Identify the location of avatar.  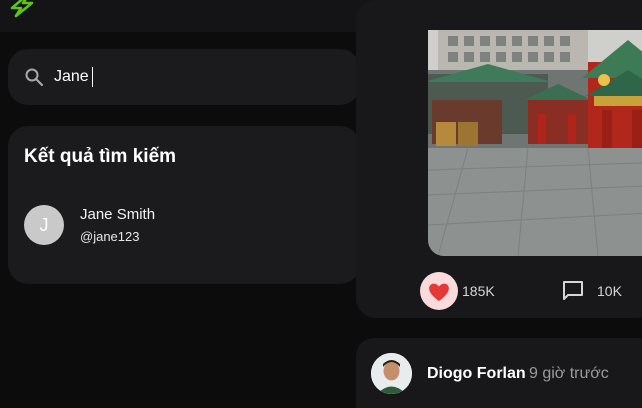
(391, 373).